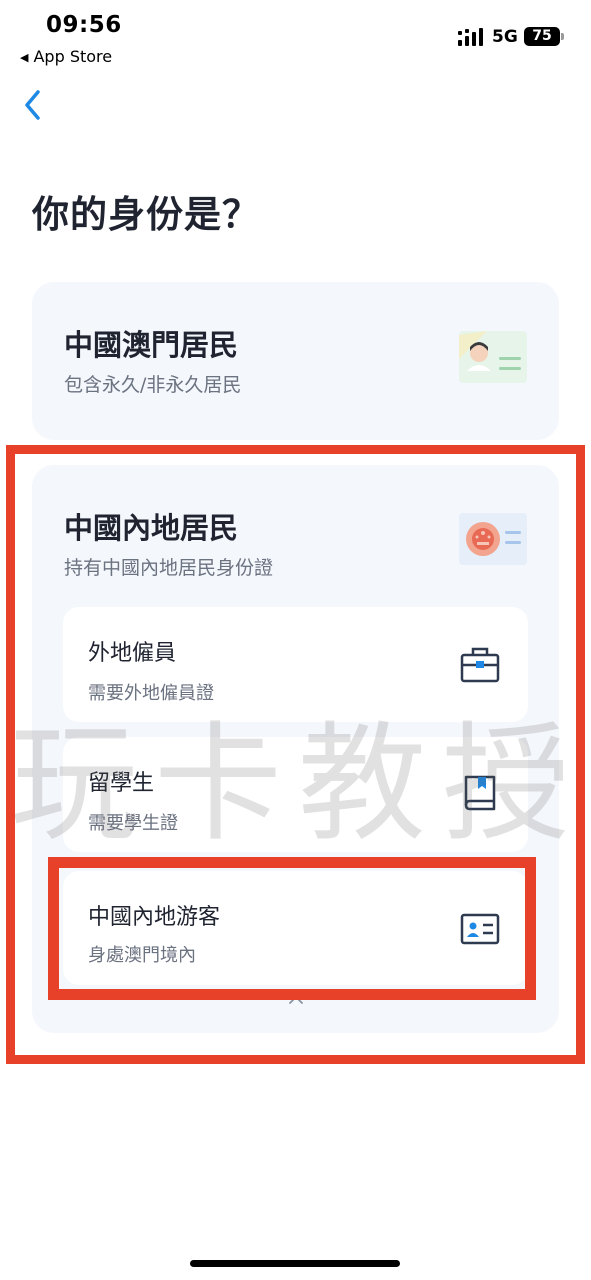 The image size is (591, 1280). Describe the element at coordinates (295, 361) in the screenshot. I see `option-macau-resident: 中國澳門居民 包含永久/非永久居民` at that location.